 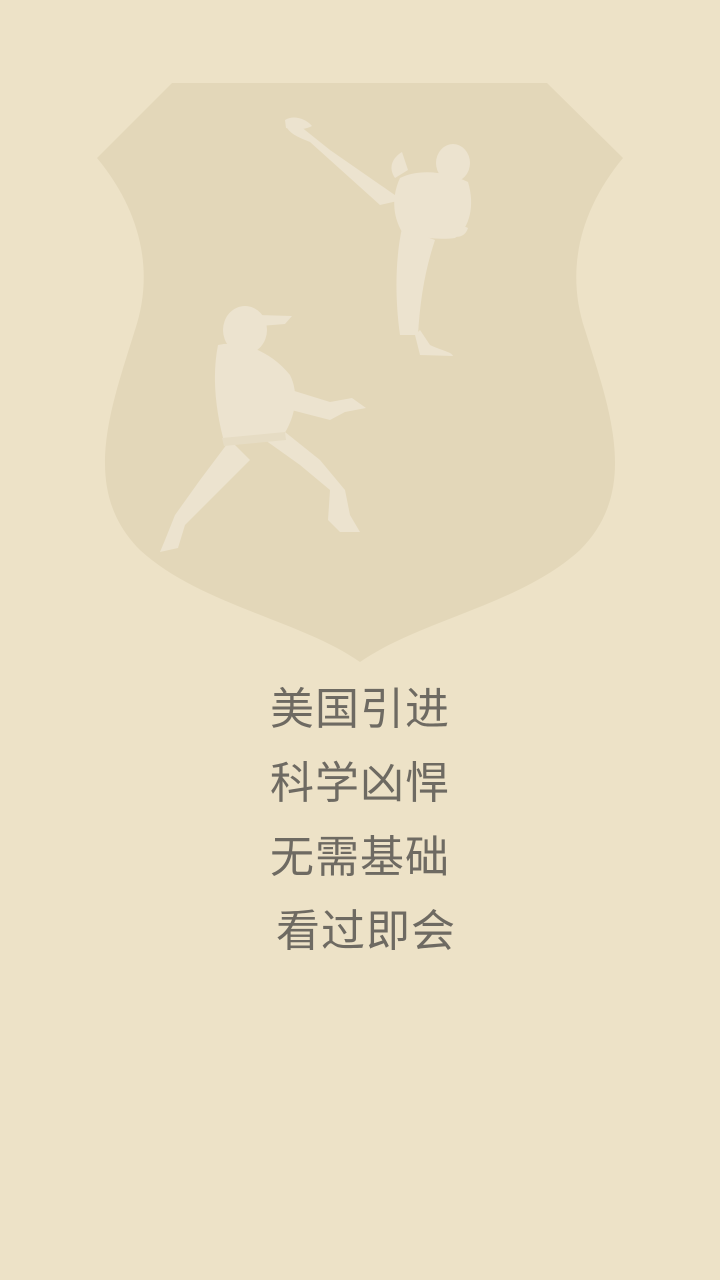 What do you see at coordinates (360, 783) in the screenshot?
I see `tagline-line-2: 科学凶悍` at bounding box center [360, 783].